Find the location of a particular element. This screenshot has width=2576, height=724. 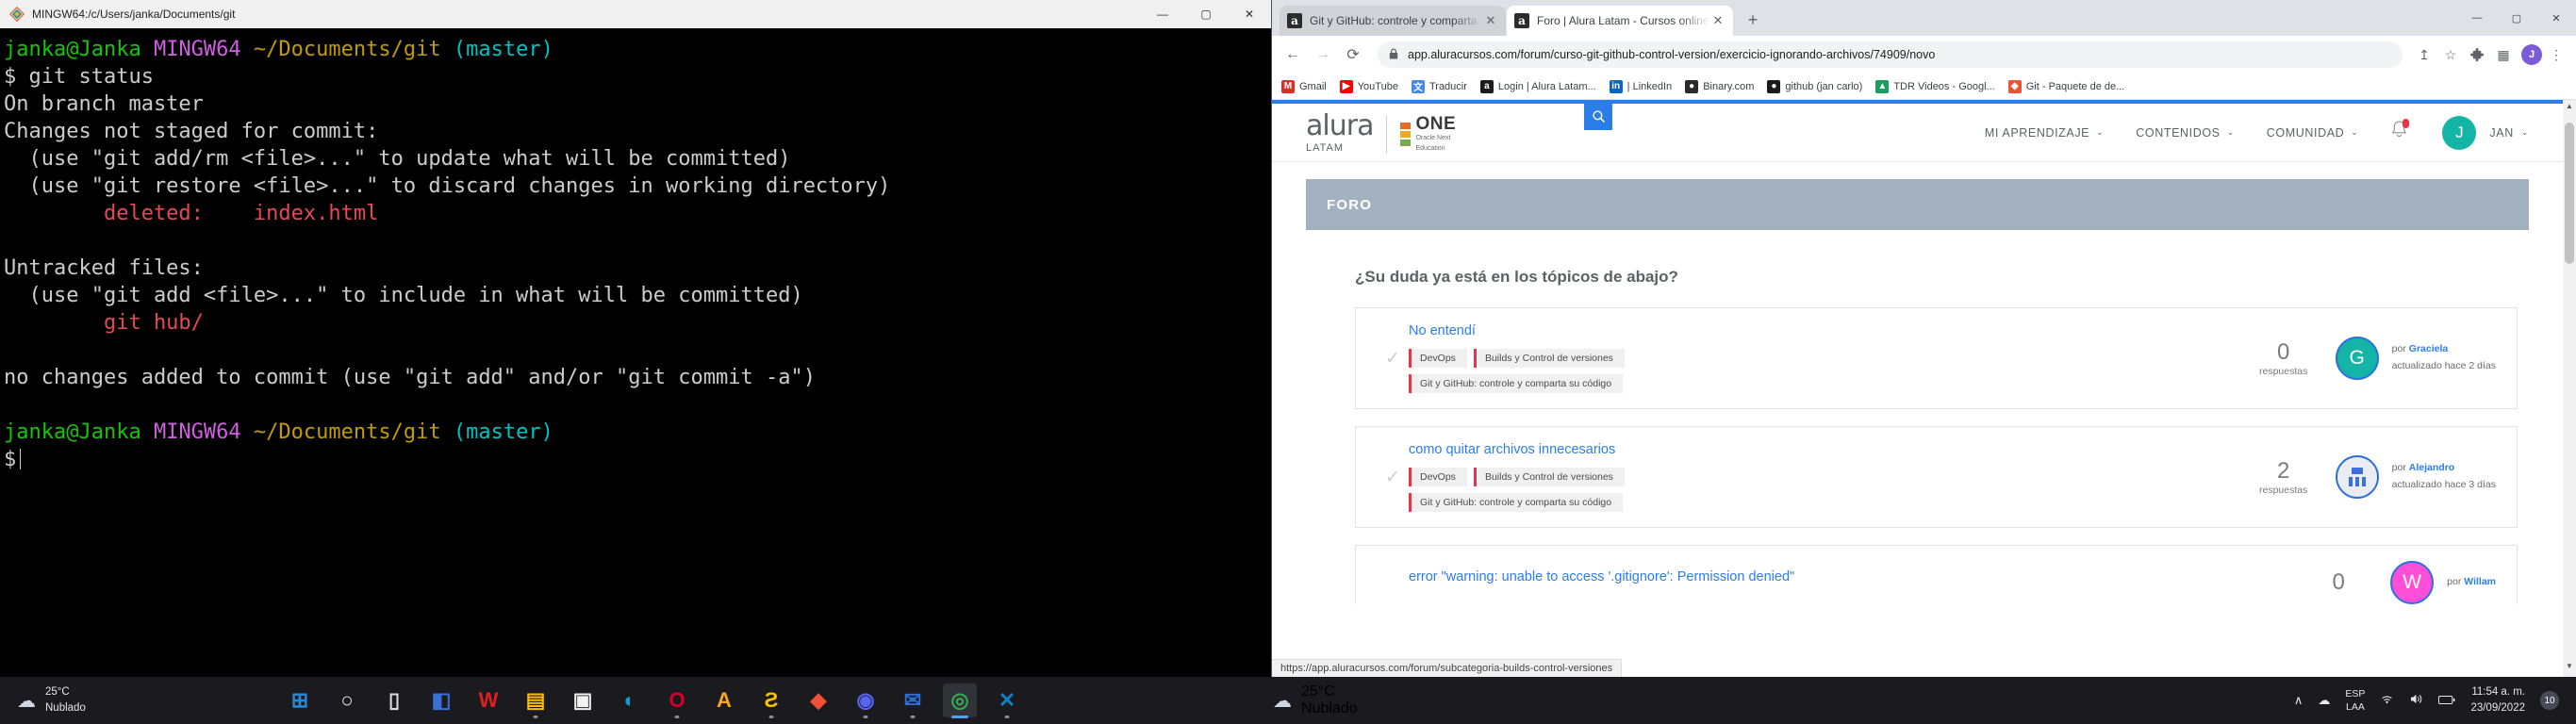

chevron-down-icon: ⌄ is located at coordinates (2230, 132).